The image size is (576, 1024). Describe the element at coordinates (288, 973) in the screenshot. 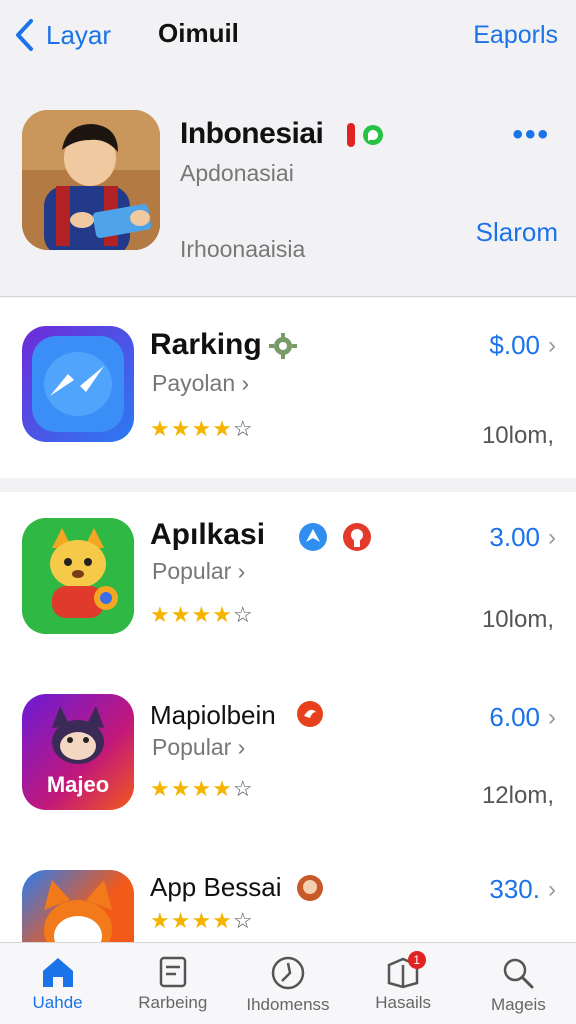

I see `compass-icon` at that location.